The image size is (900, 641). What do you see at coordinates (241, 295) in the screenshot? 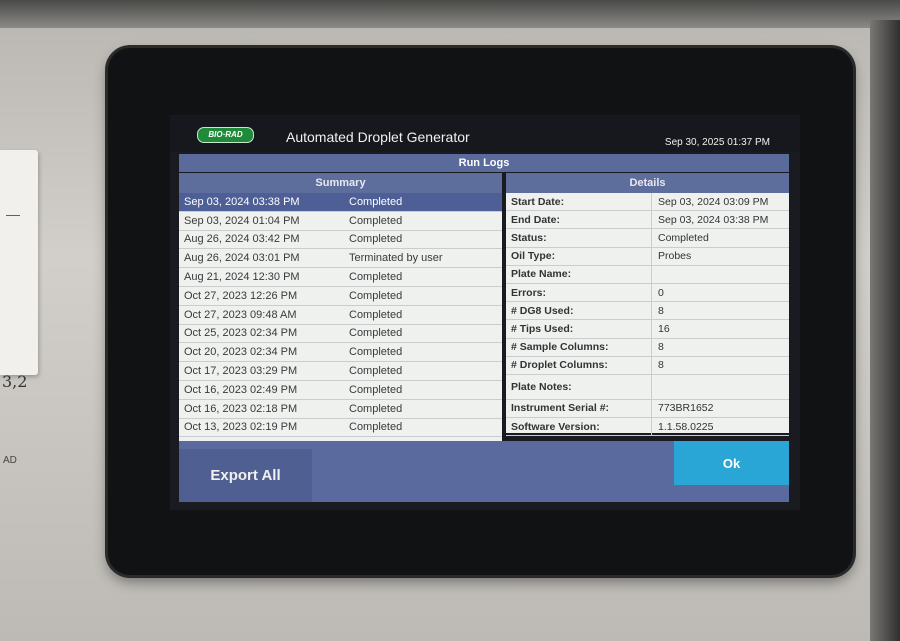
I see `run-date: Oct 27, 2023 12:26 PM` at bounding box center [241, 295].